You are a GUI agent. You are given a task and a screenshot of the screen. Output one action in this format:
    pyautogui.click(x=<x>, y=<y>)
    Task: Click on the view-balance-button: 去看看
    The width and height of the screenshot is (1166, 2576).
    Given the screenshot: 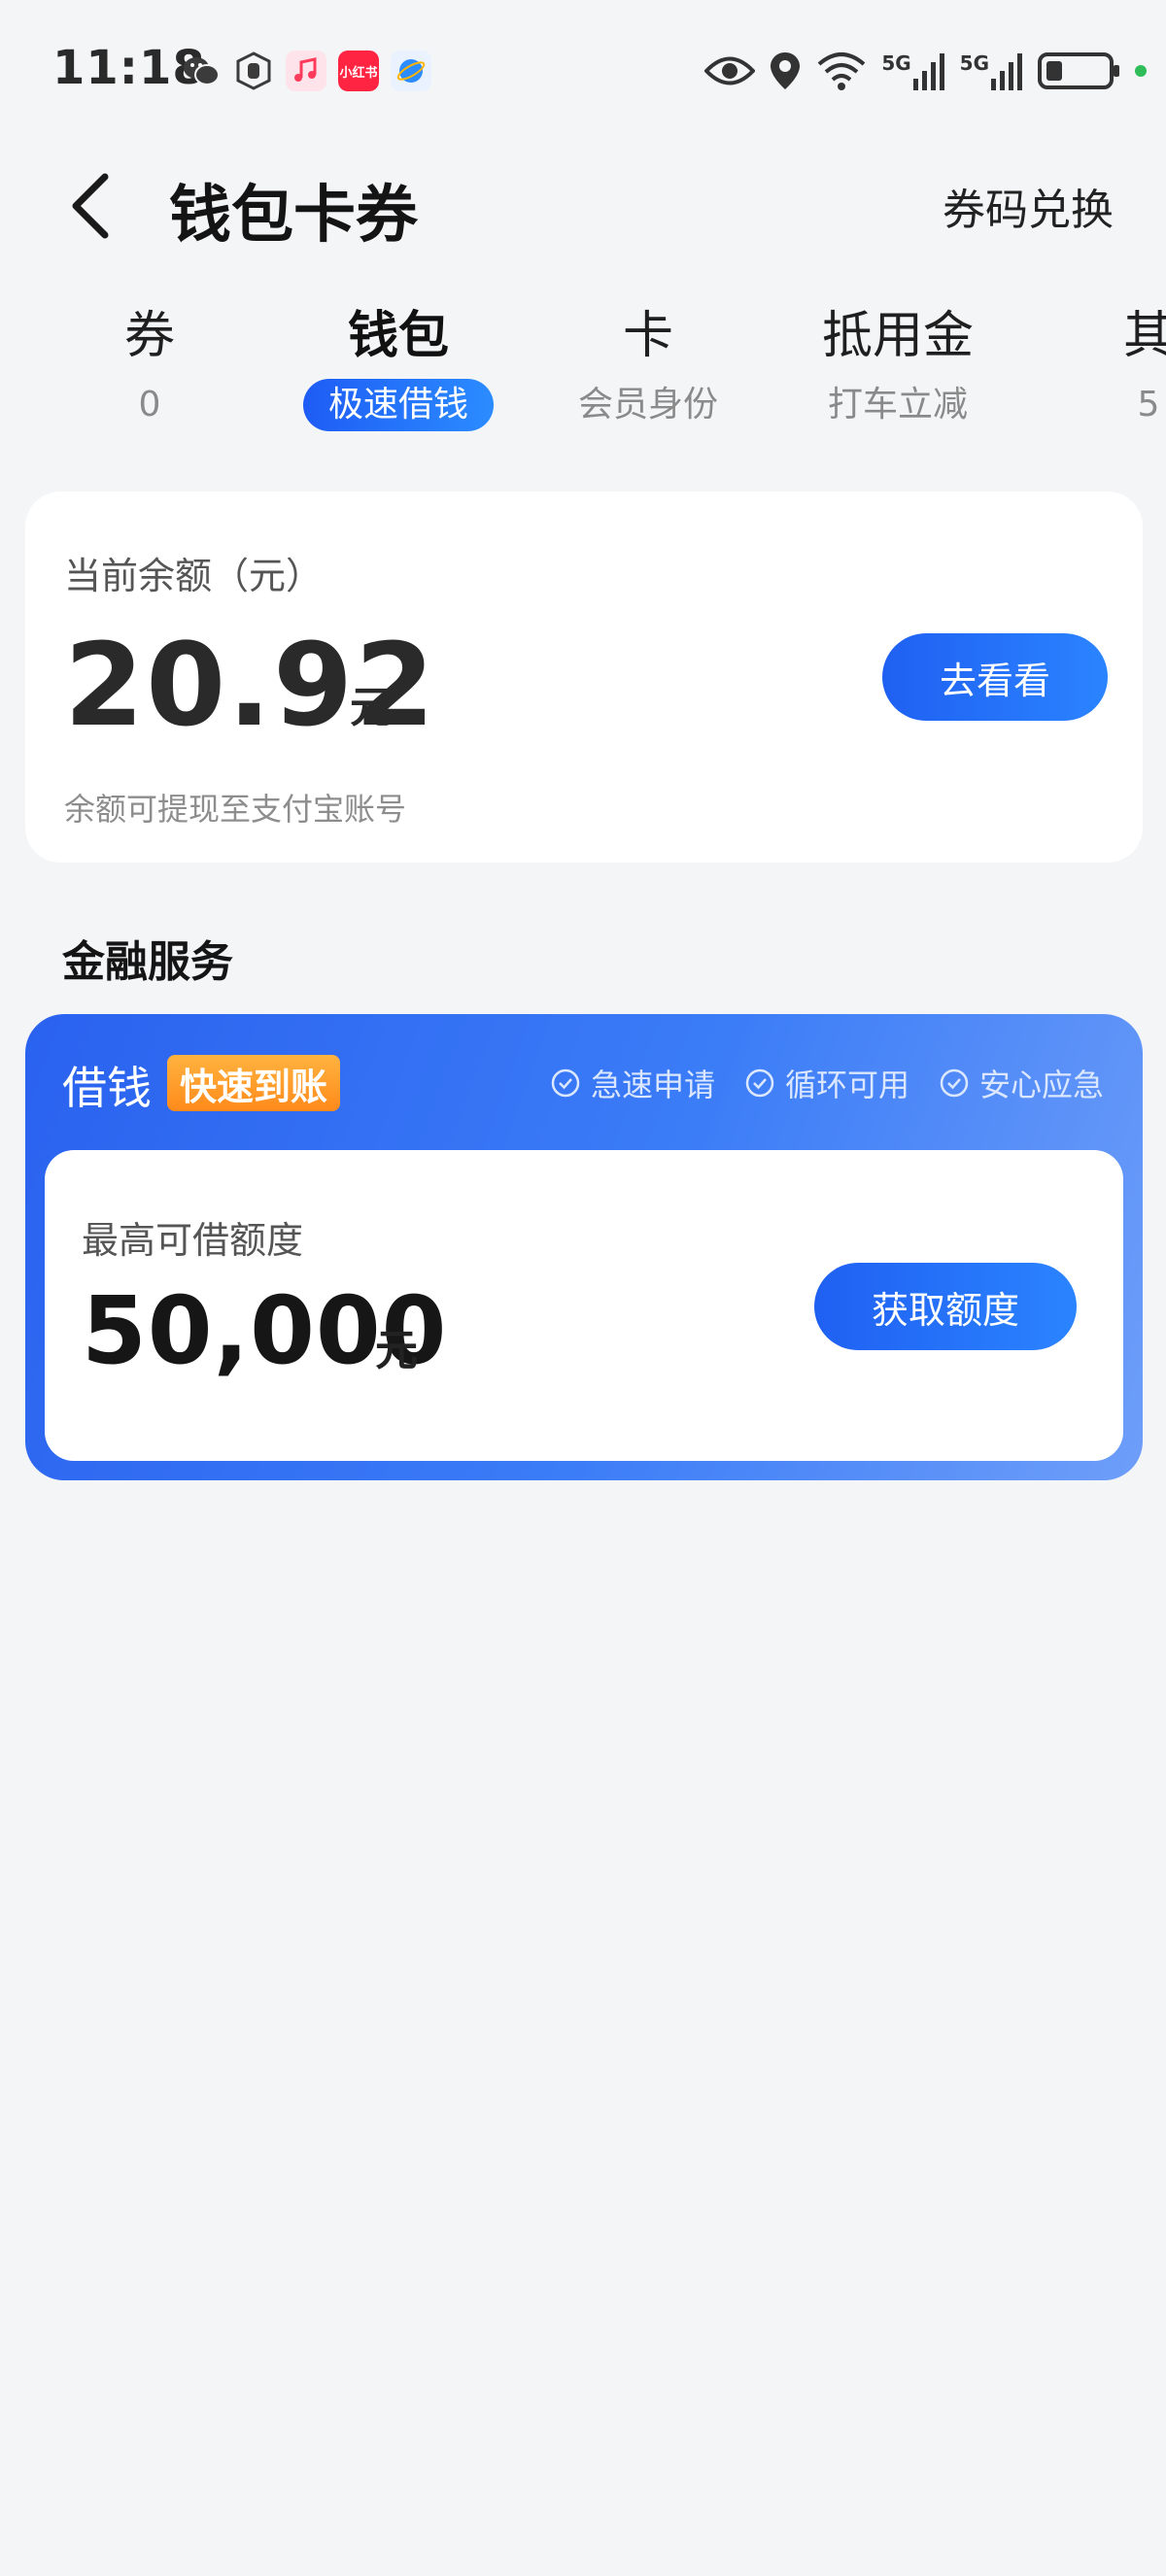 What is the action you would take?
    pyautogui.click(x=995, y=677)
    